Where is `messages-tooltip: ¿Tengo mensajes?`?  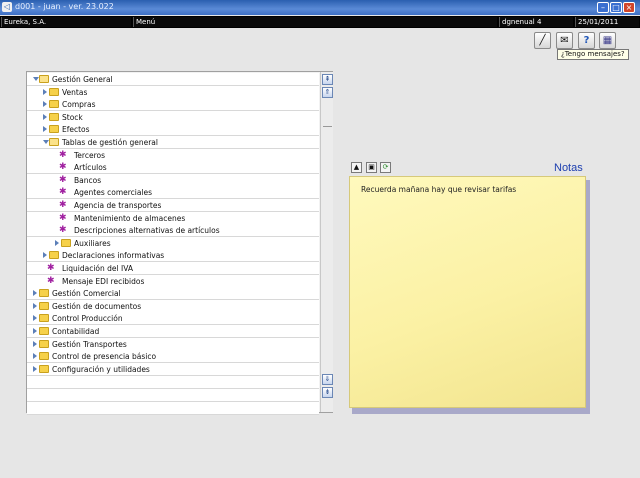 messages-tooltip: ¿Tengo mensajes? is located at coordinates (593, 54).